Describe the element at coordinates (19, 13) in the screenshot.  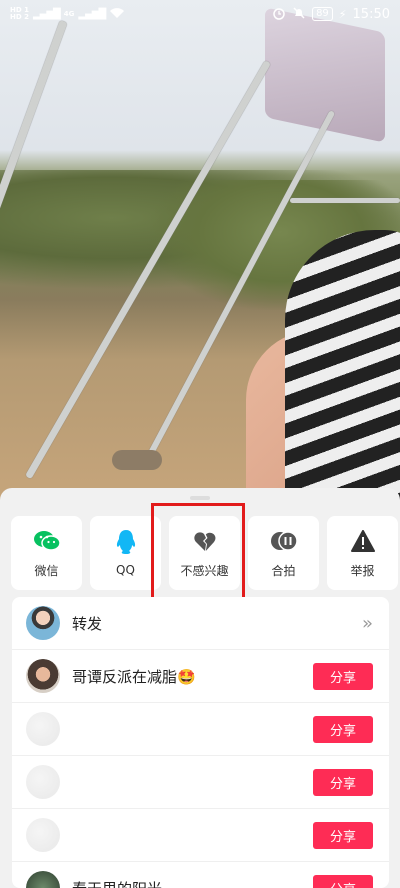
I see `hd-indicator: HD 1 HD 2` at that location.